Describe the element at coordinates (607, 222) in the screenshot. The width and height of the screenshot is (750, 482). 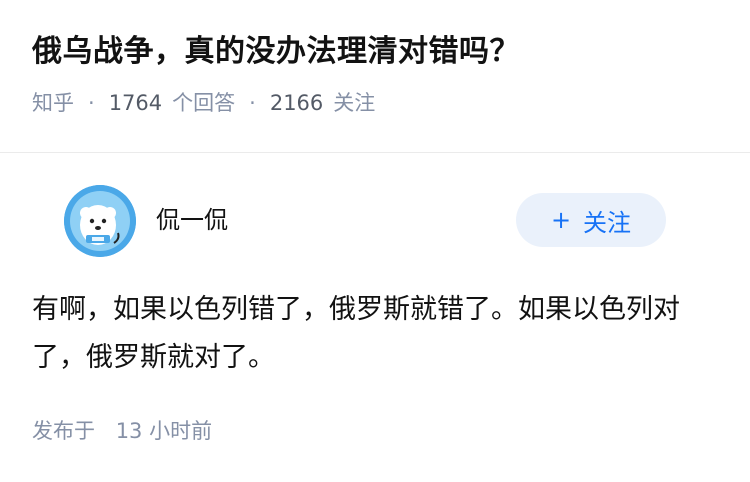
I see `follow-button-label: 关注` at that location.